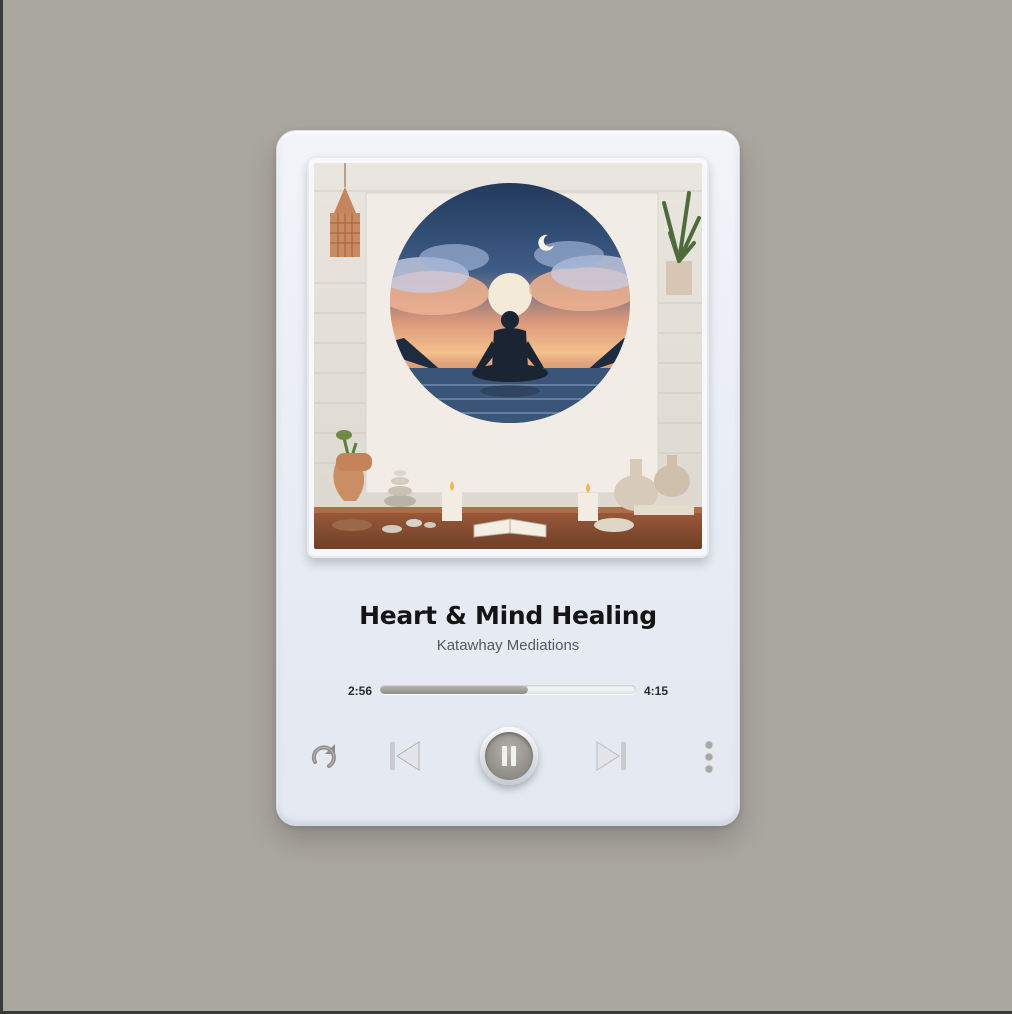  What do you see at coordinates (656, 691) in the screenshot?
I see `total-duration: 4:15` at bounding box center [656, 691].